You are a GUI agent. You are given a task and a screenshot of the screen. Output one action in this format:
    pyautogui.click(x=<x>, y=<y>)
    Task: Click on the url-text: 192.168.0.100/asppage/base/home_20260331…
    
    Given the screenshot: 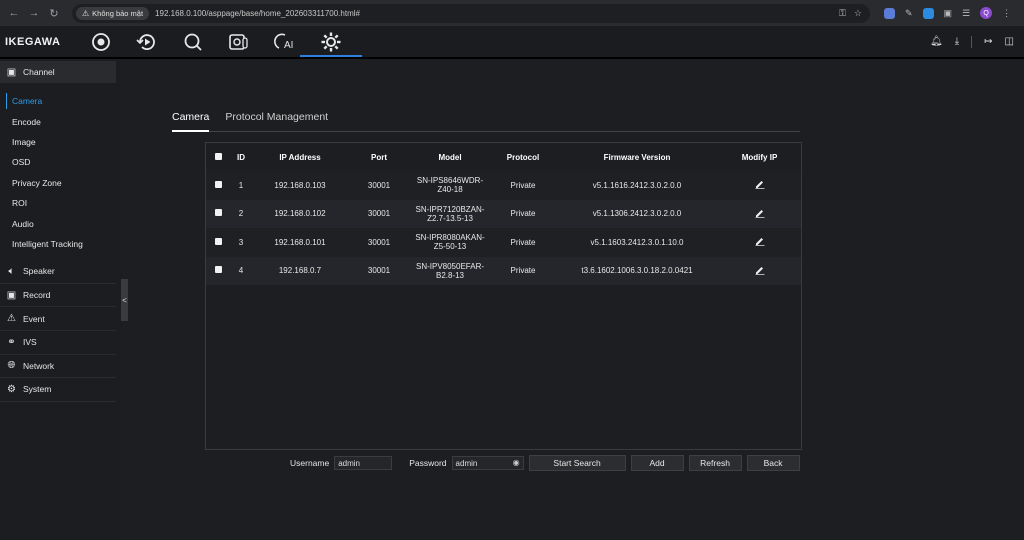 What is the action you would take?
    pyautogui.click(x=257, y=13)
    